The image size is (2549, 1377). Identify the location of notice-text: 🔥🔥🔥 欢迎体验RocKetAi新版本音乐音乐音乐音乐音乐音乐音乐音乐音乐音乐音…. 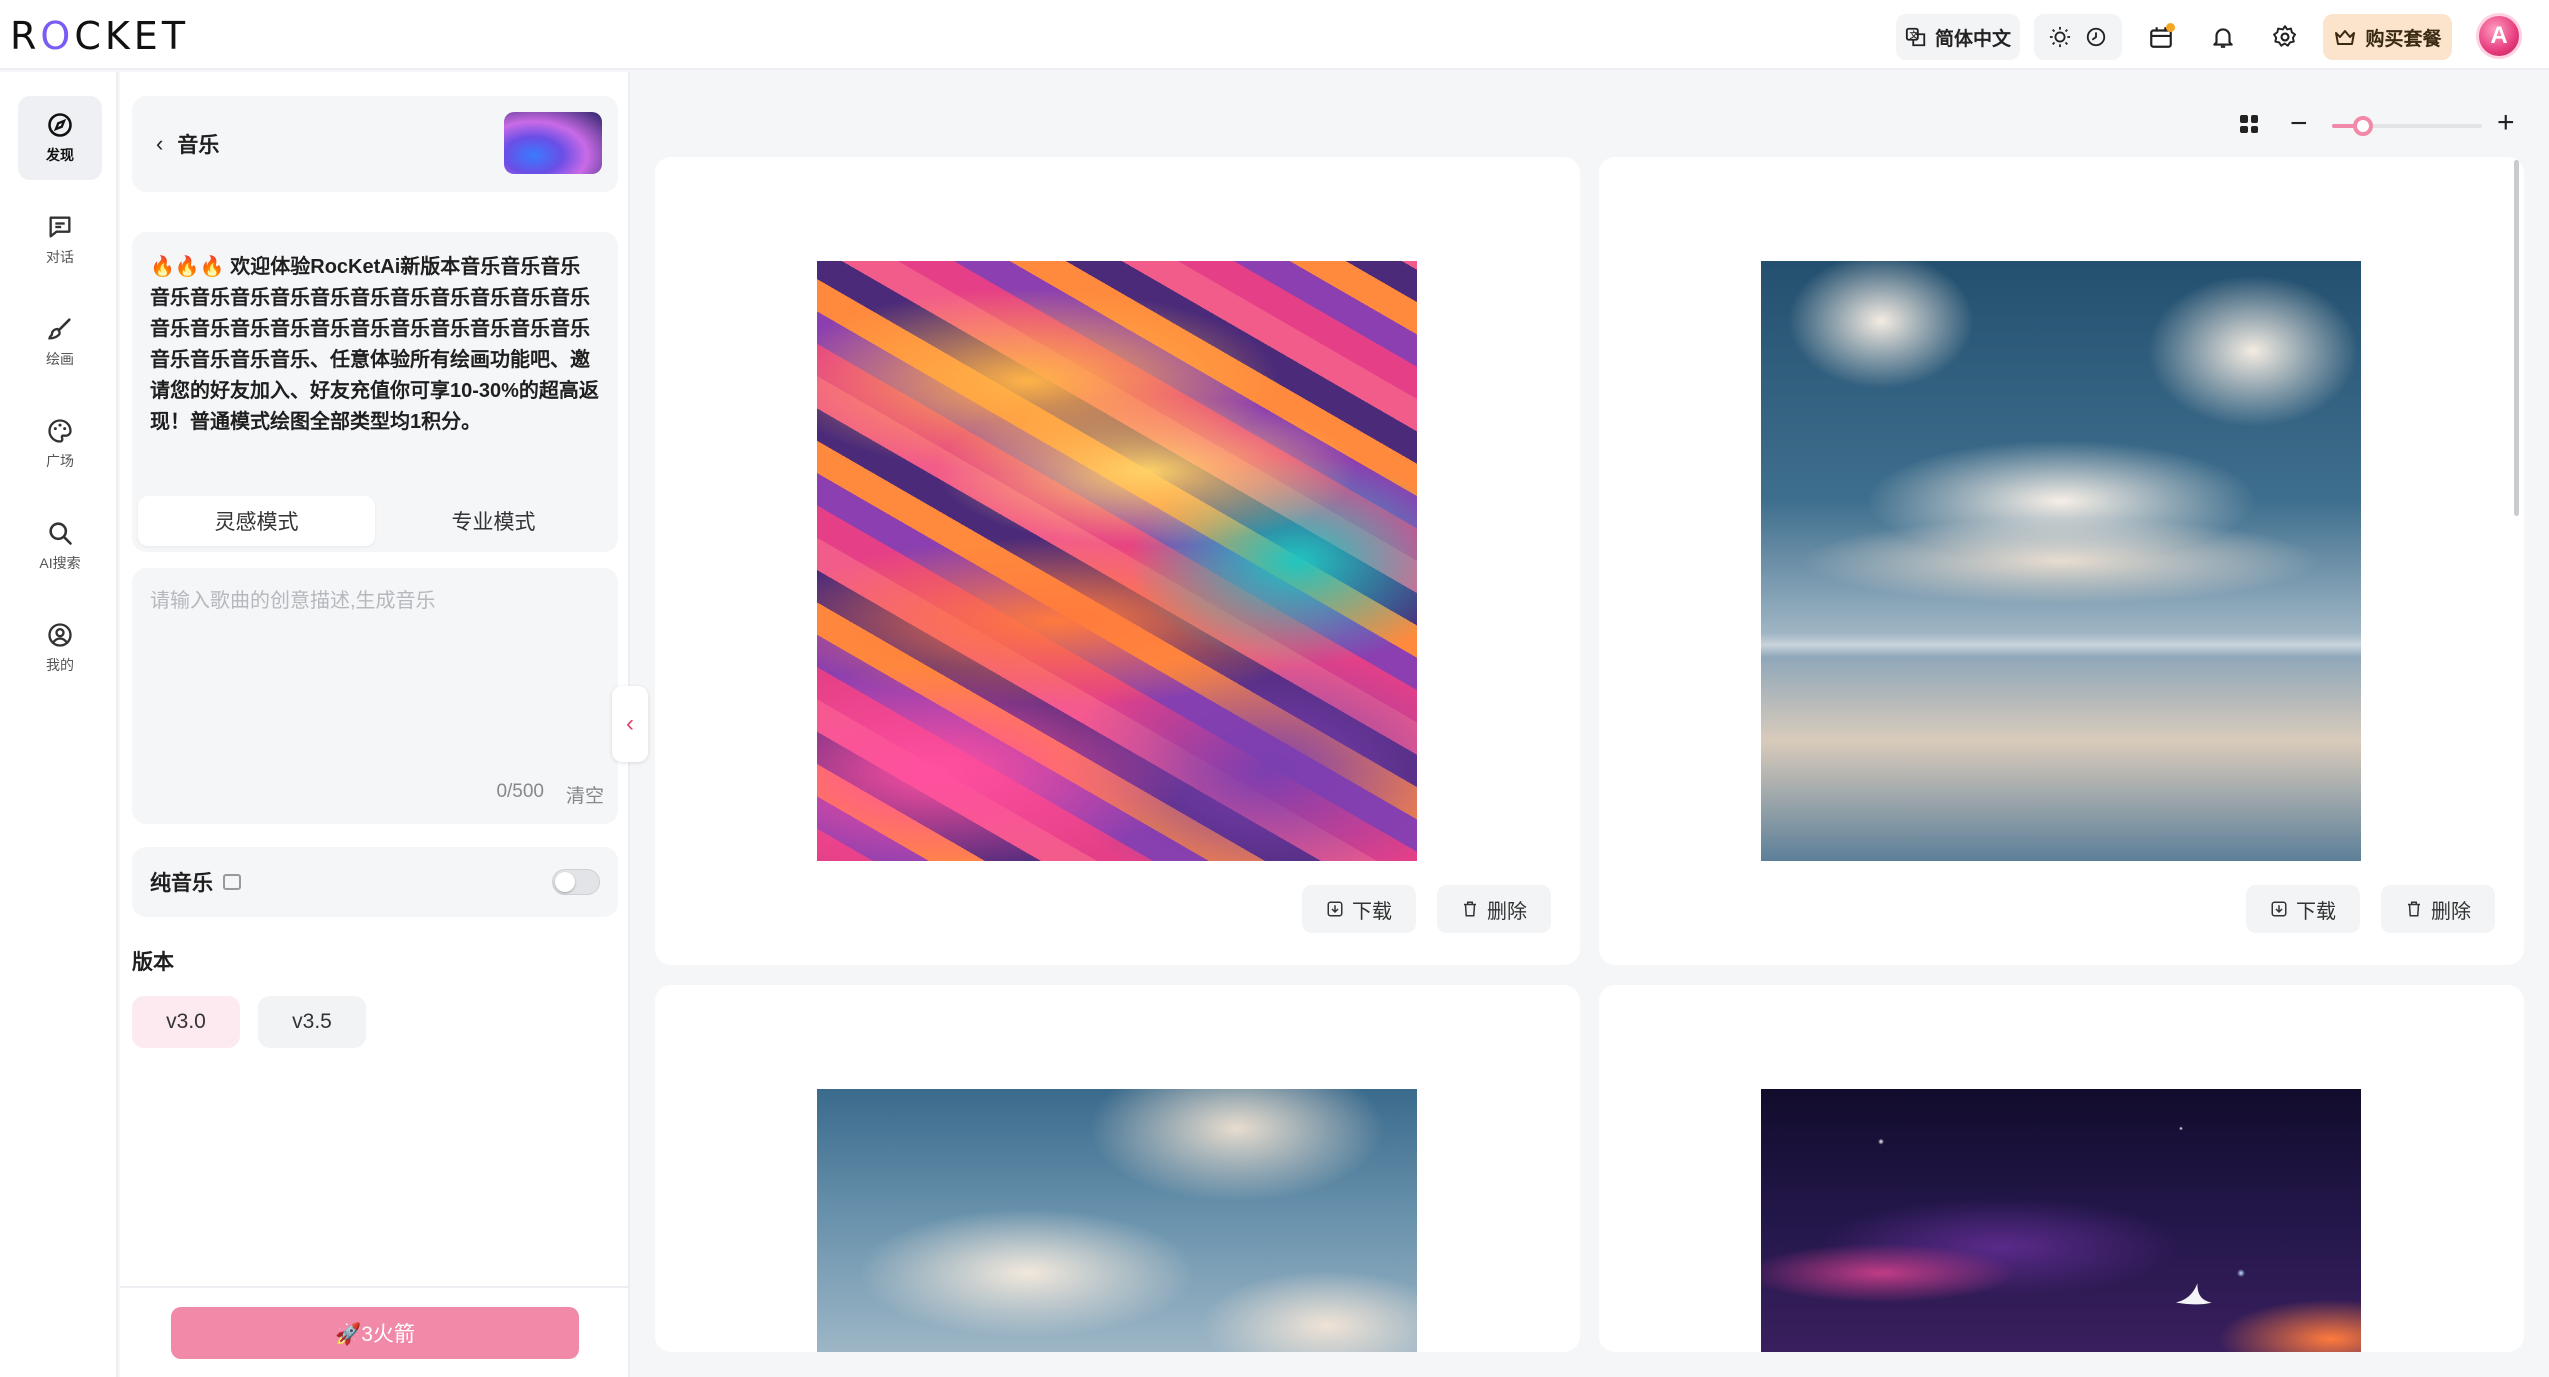
(374, 344).